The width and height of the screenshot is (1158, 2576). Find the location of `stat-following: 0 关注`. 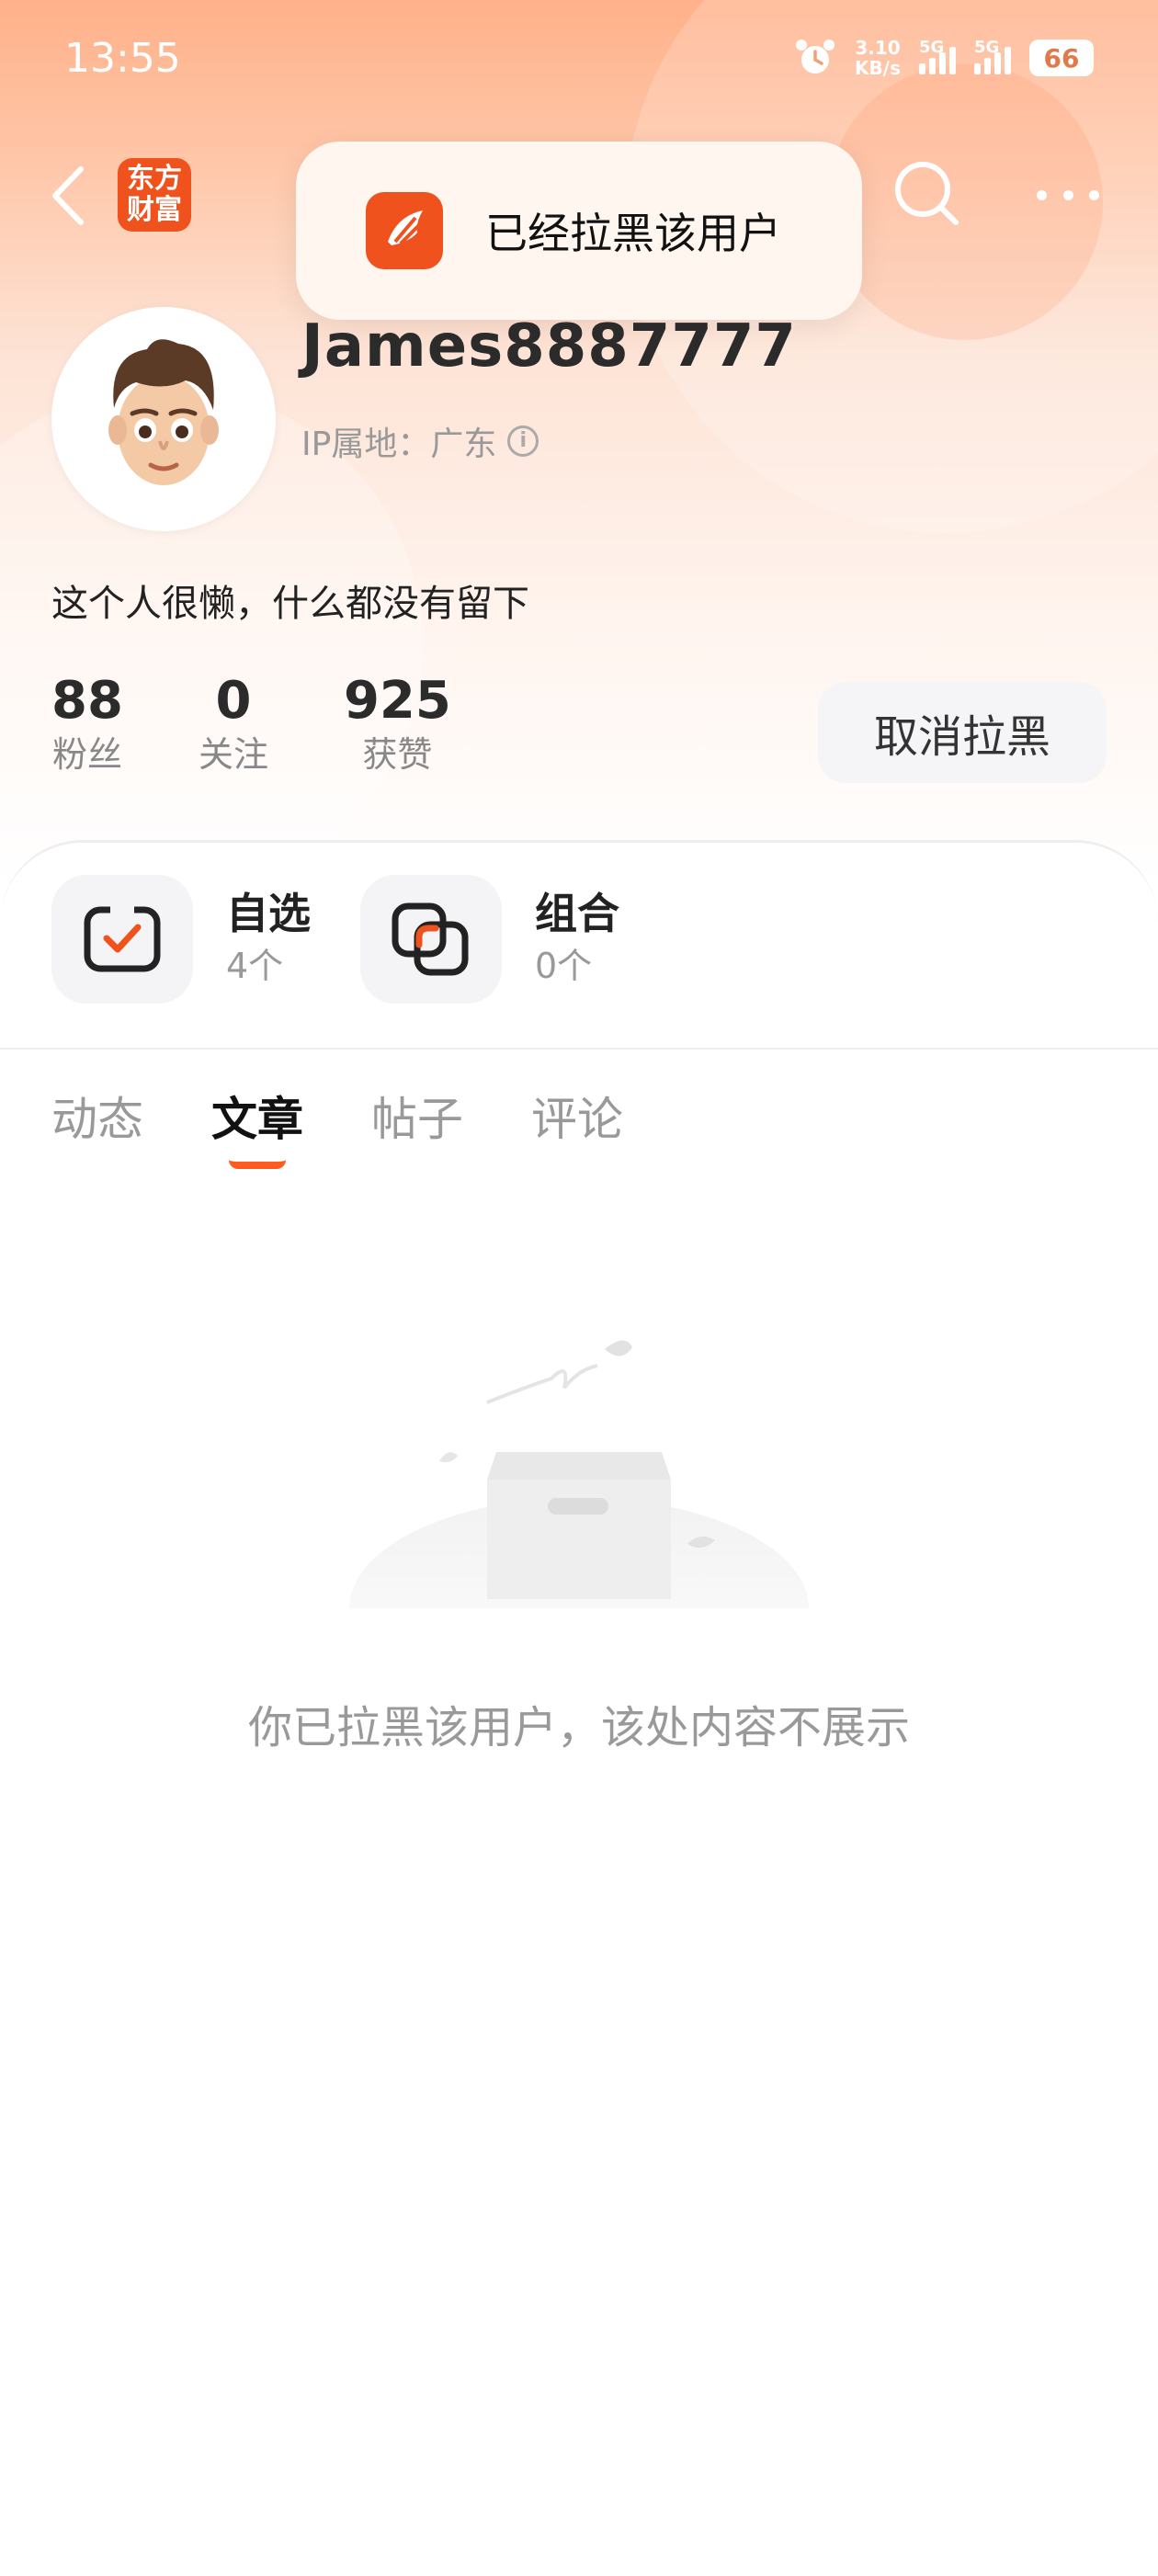

stat-following: 0 关注 is located at coordinates (233, 724).